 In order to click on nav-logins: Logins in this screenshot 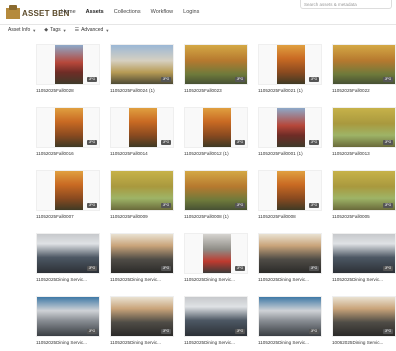, I will do `click(191, 12)`.